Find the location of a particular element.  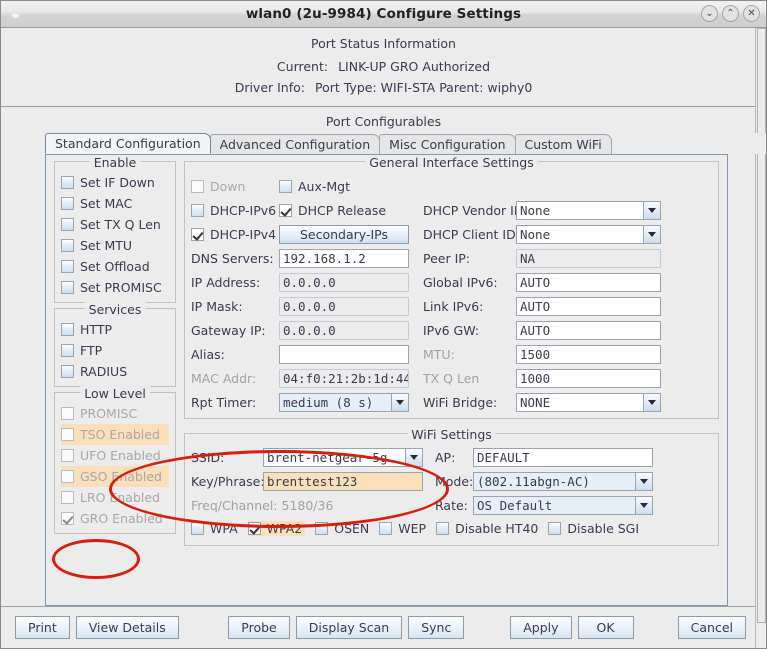

display-scan-button: Display Scan is located at coordinates (349, 627).